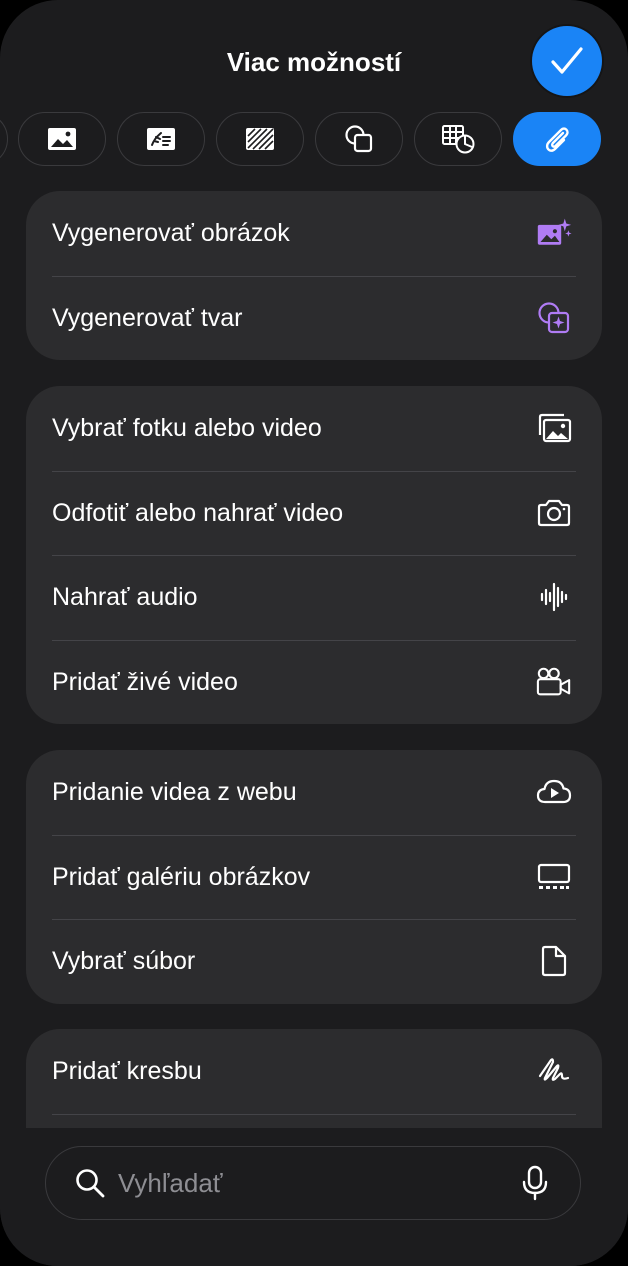 The width and height of the screenshot is (628, 1266). What do you see at coordinates (554, 961) in the screenshot?
I see `document-icon` at bounding box center [554, 961].